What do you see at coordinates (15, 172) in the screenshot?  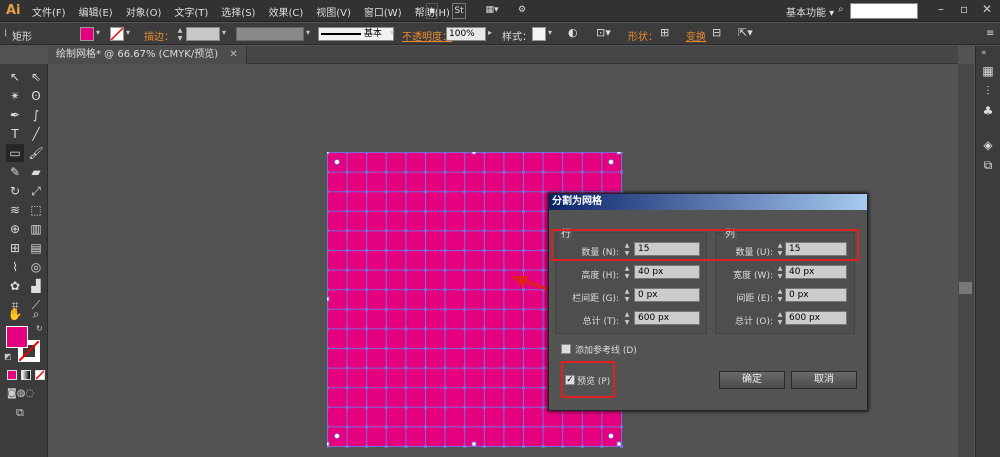 I see `pencil-tool-icon: ✎` at bounding box center [15, 172].